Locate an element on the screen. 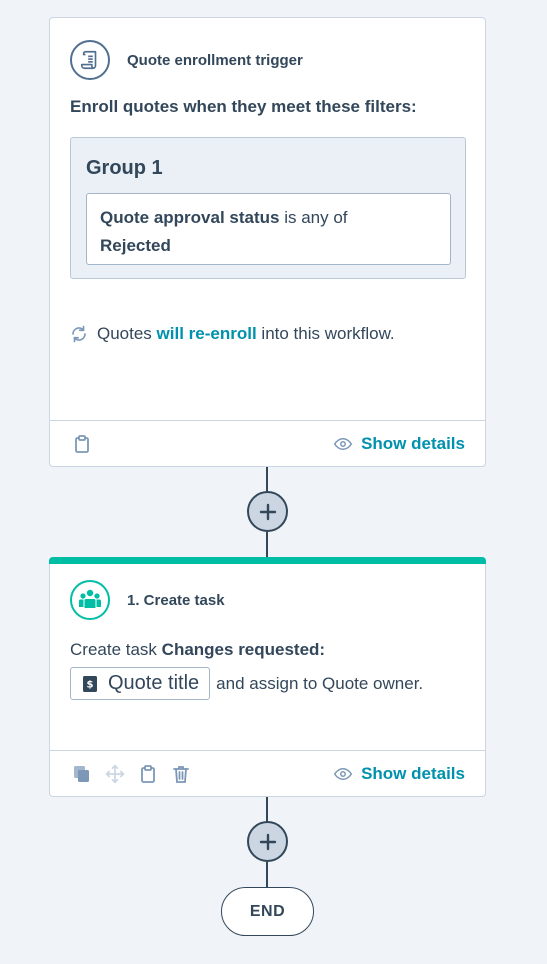 The height and width of the screenshot is (964, 547). action-title: 1. Create task is located at coordinates (176, 600).